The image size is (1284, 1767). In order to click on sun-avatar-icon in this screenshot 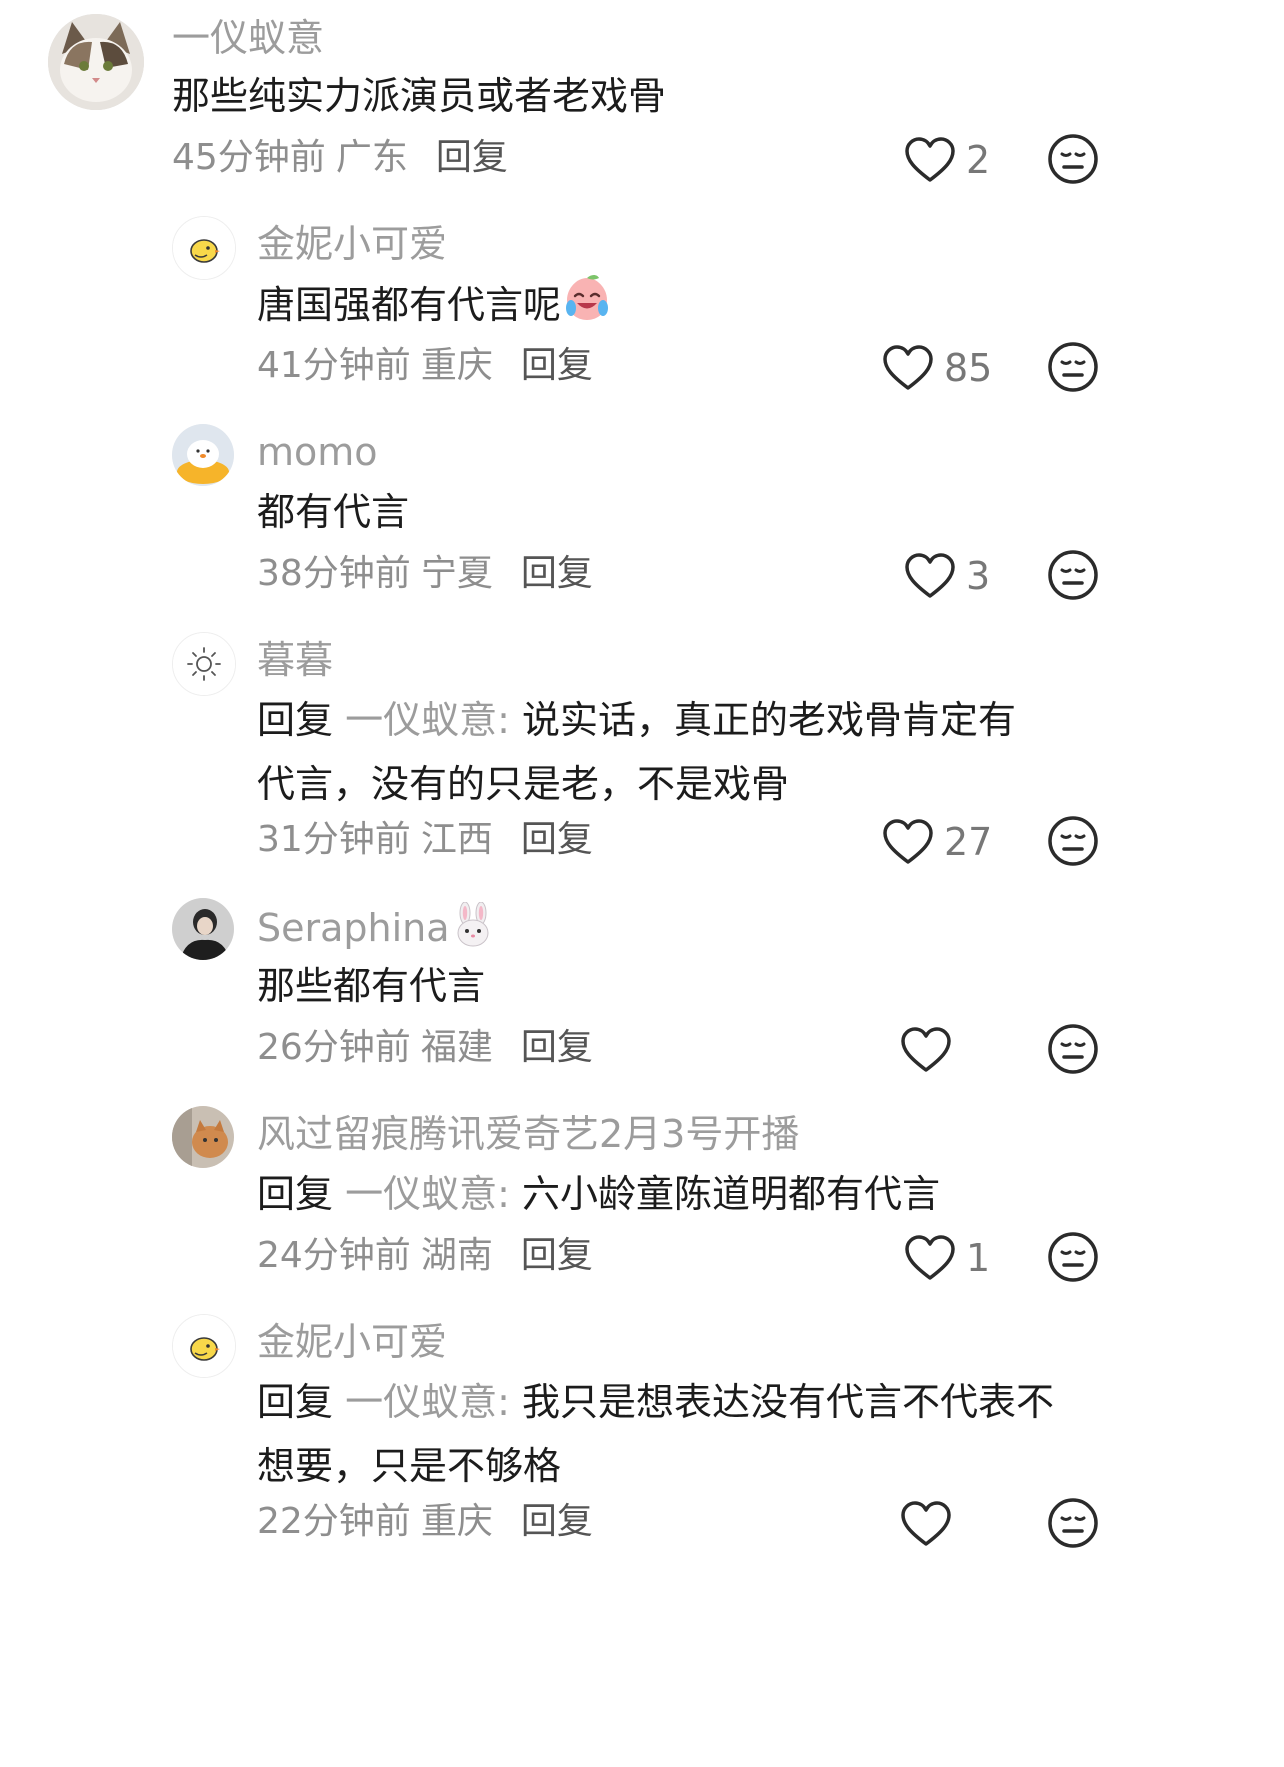, I will do `click(204, 664)`.